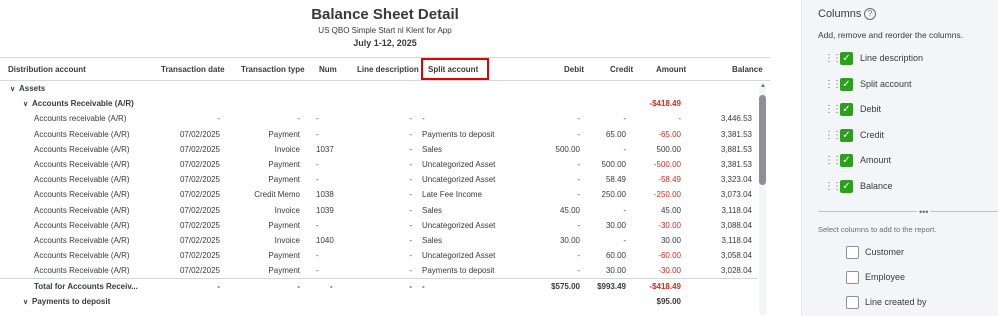  What do you see at coordinates (273, 69) in the screenshot?
I see `col-header-transaction-type: Transaction type` at bounding box center [273, 69].